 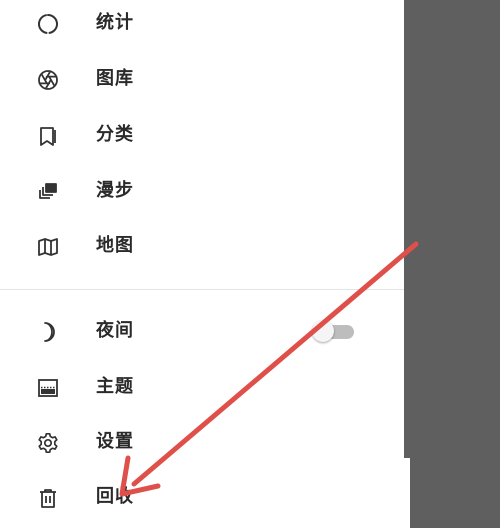 I want to click on menu-item-theme: 主题, so click(x=202, y=388).